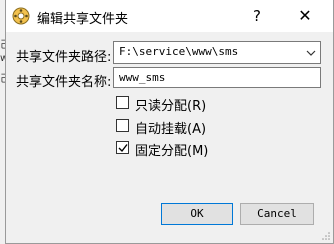 This screenshot has height=244, width=334. What do you see at coordinates (171, 129) in the screenshot?
I see `auto-mount-label: 自动挂载(A)` at bounding box center [171, 129].